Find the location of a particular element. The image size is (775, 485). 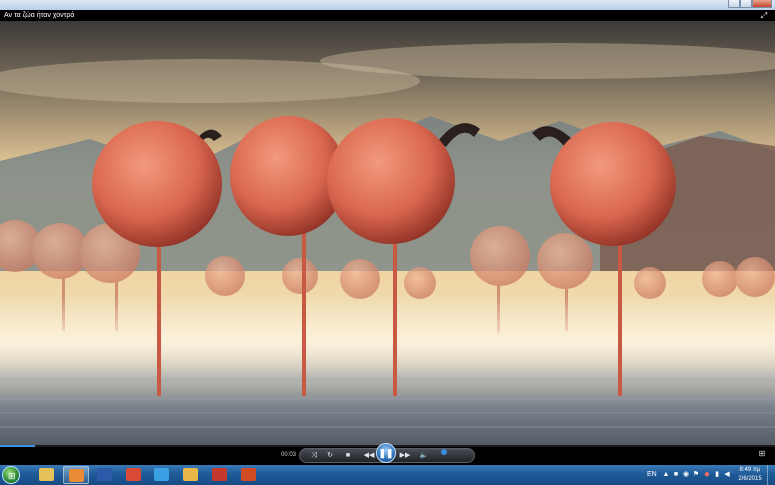

taskbar-button-app-red is located at coordinates (220, 475).